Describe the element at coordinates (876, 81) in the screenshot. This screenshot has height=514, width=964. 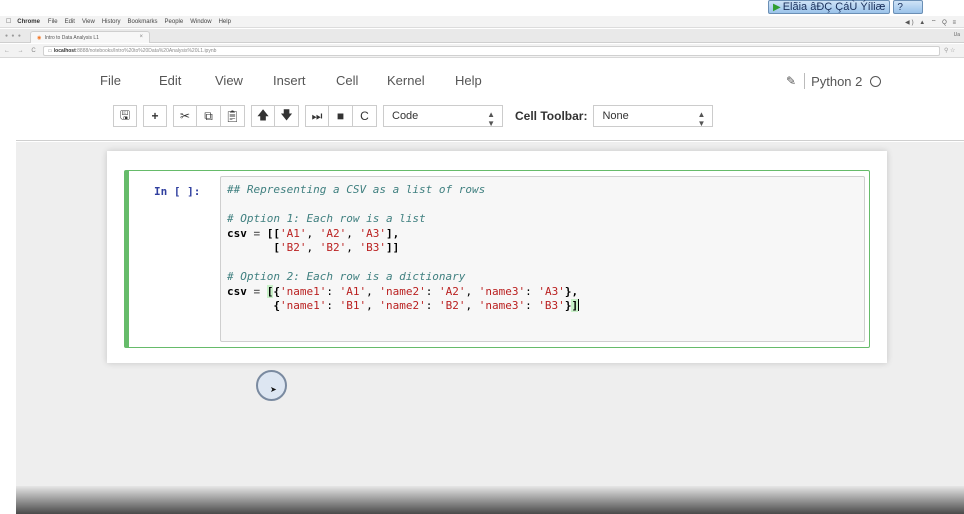
I see `kernel-status-icon` at that location.